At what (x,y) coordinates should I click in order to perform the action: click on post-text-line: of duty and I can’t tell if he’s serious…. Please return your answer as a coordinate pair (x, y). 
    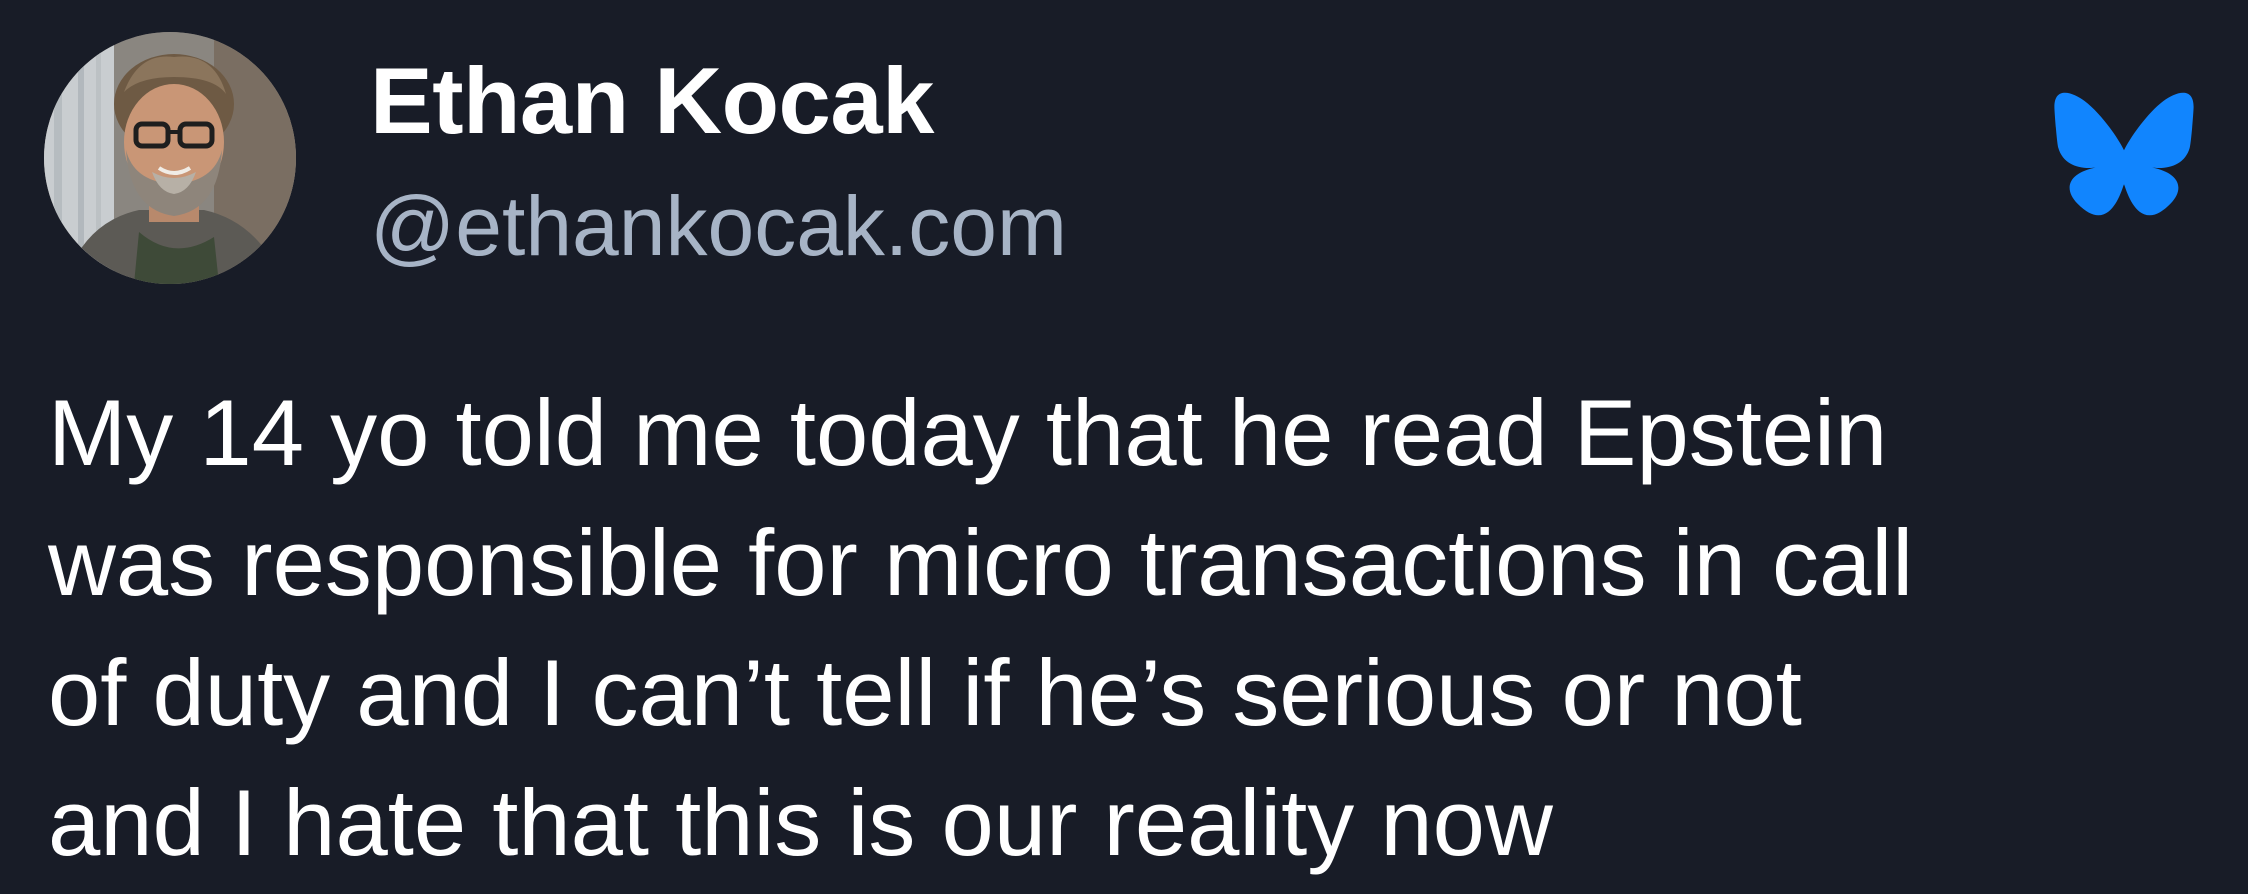
    Looking at the image, I should click on (925, 692).